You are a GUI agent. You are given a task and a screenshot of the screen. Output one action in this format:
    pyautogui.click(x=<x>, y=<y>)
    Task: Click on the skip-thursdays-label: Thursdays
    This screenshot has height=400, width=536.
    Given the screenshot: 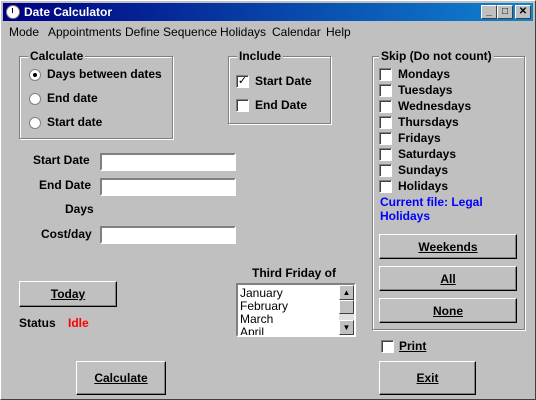 What is the action you would take?
    pyautogui.click(x=428, y=122)
    